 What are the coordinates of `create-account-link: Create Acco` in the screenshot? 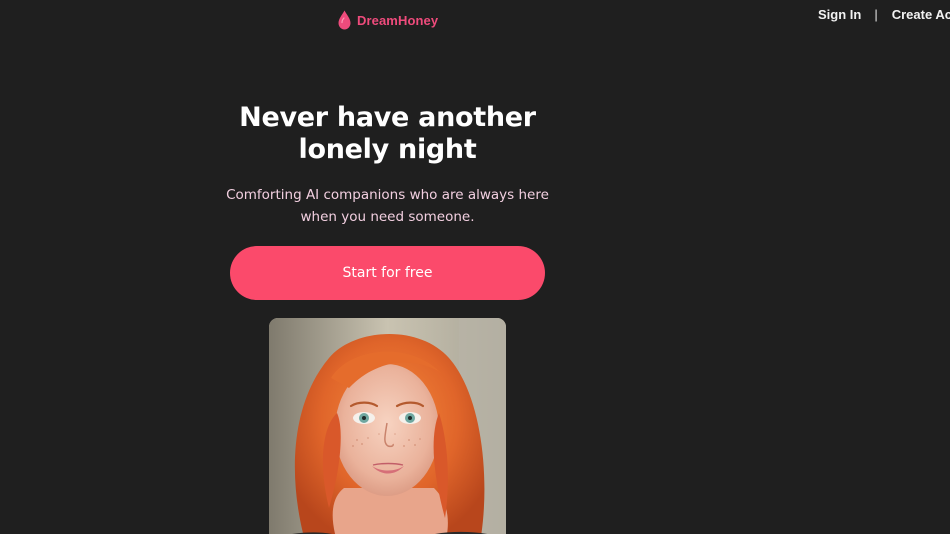 It's located at (921, 14).